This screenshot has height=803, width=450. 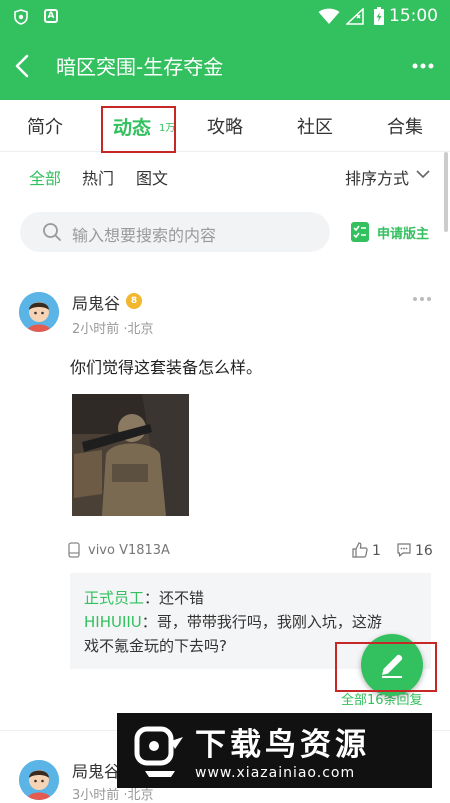 I want to click on comment-icon, so click(x=404, y=550).